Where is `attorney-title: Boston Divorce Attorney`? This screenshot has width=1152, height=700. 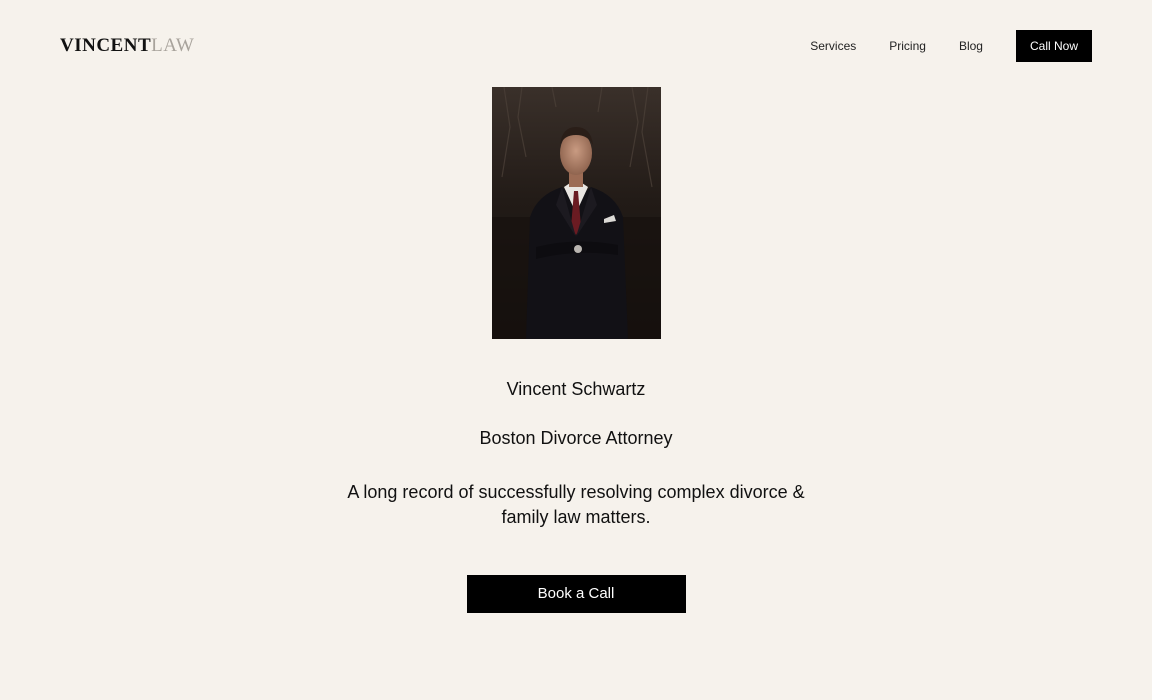
attorney-title: Boston Divorce Attorney is located at coordinates (576, 438).